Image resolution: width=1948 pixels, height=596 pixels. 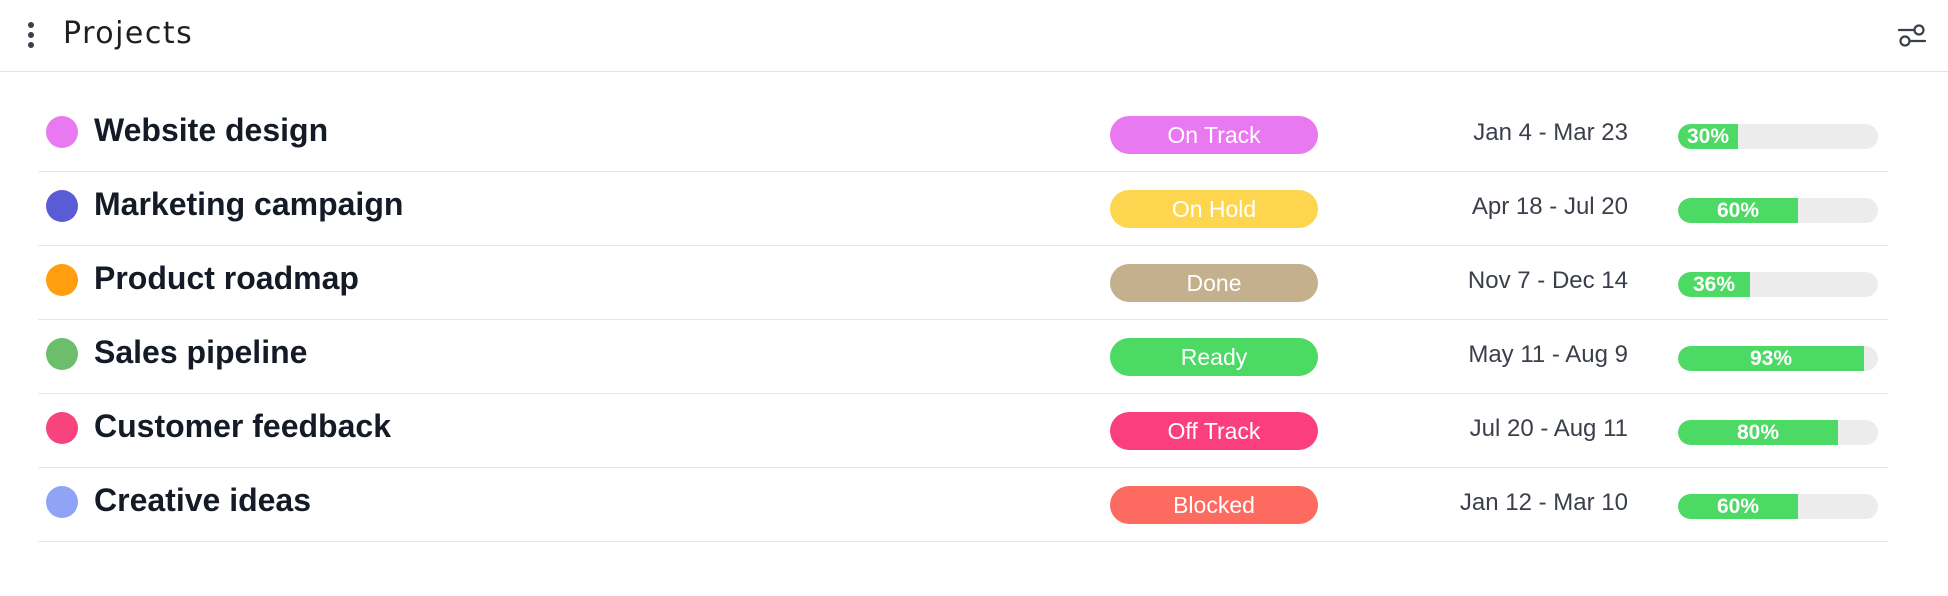 I want to click on project-row: Product roadmap Done Nov 7 - Dec 14 36%, so click(x=963, y=283).